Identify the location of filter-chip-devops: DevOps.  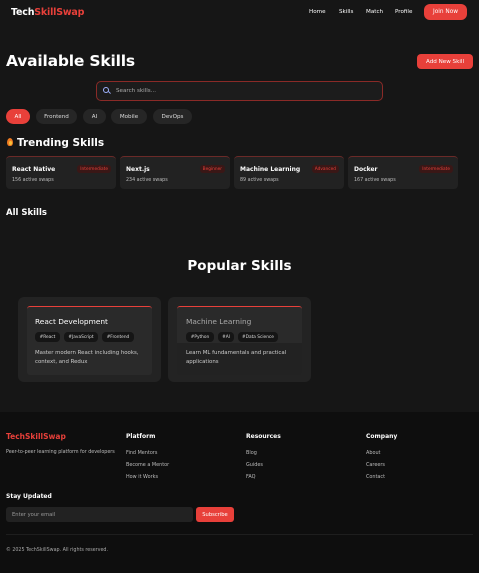
(172, 116).